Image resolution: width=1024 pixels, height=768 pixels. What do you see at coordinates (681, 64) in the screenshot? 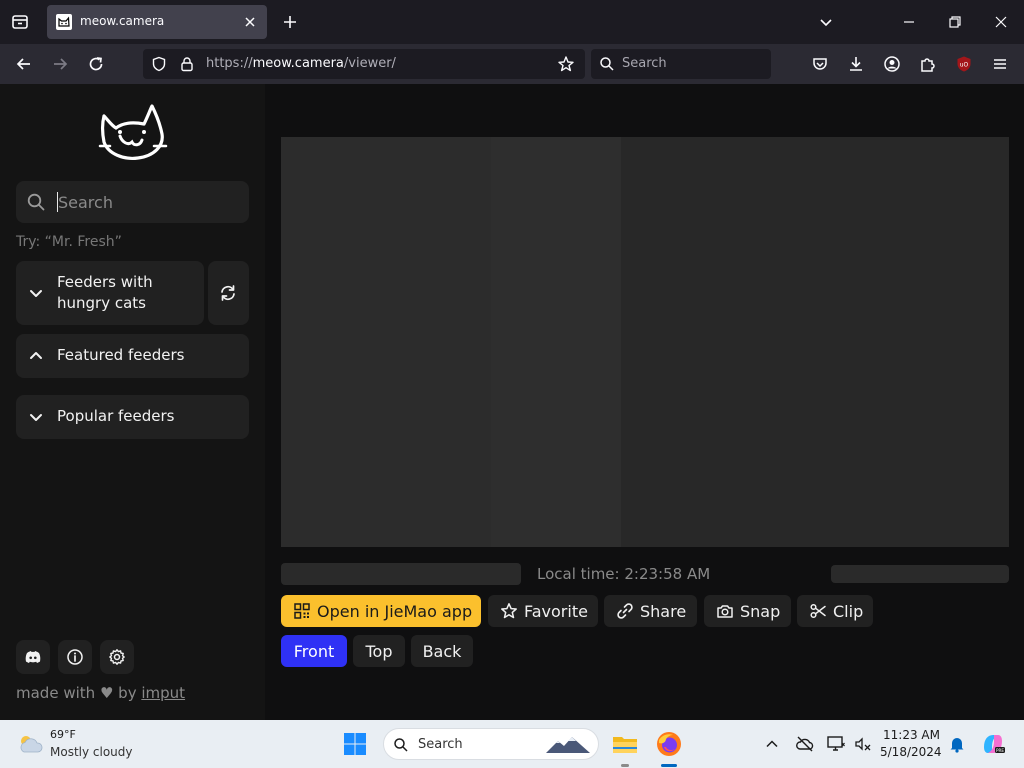
I see `browser-search-bar: Search` at bounding box center [681, 64].